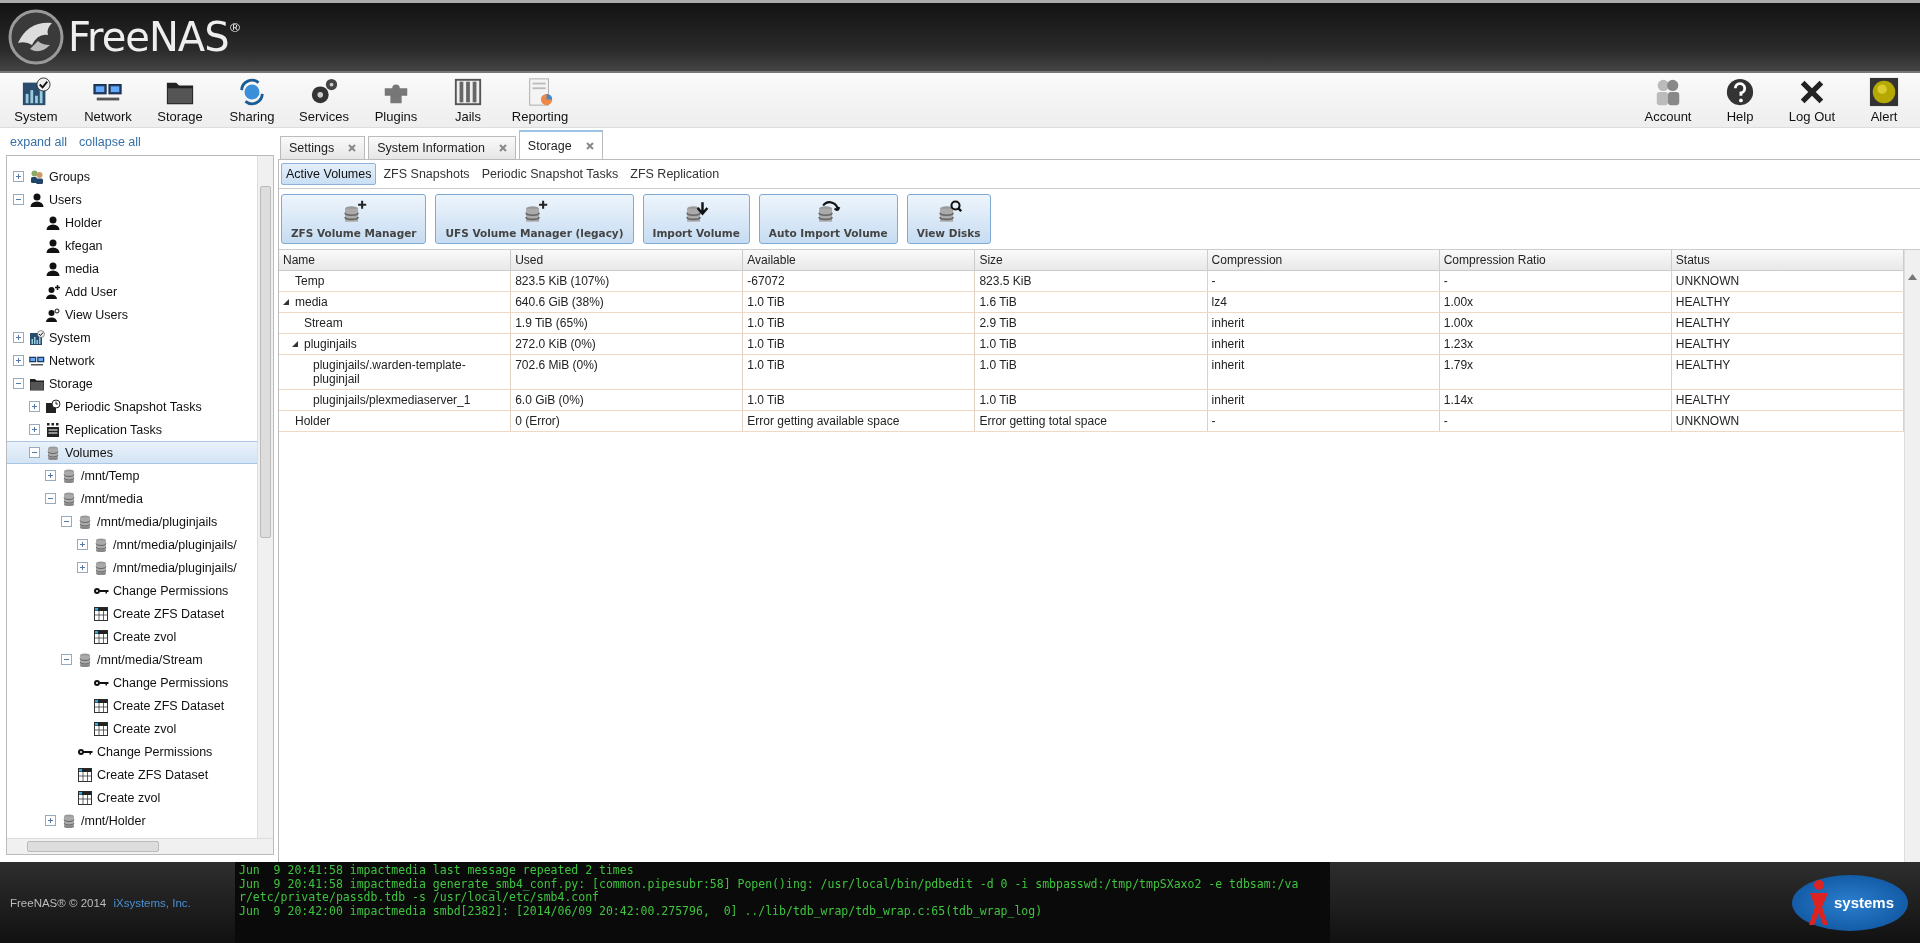 The height and width of the screenshot is (943, 1920). I want to click on tree-item: View Users, so click(132, 314).